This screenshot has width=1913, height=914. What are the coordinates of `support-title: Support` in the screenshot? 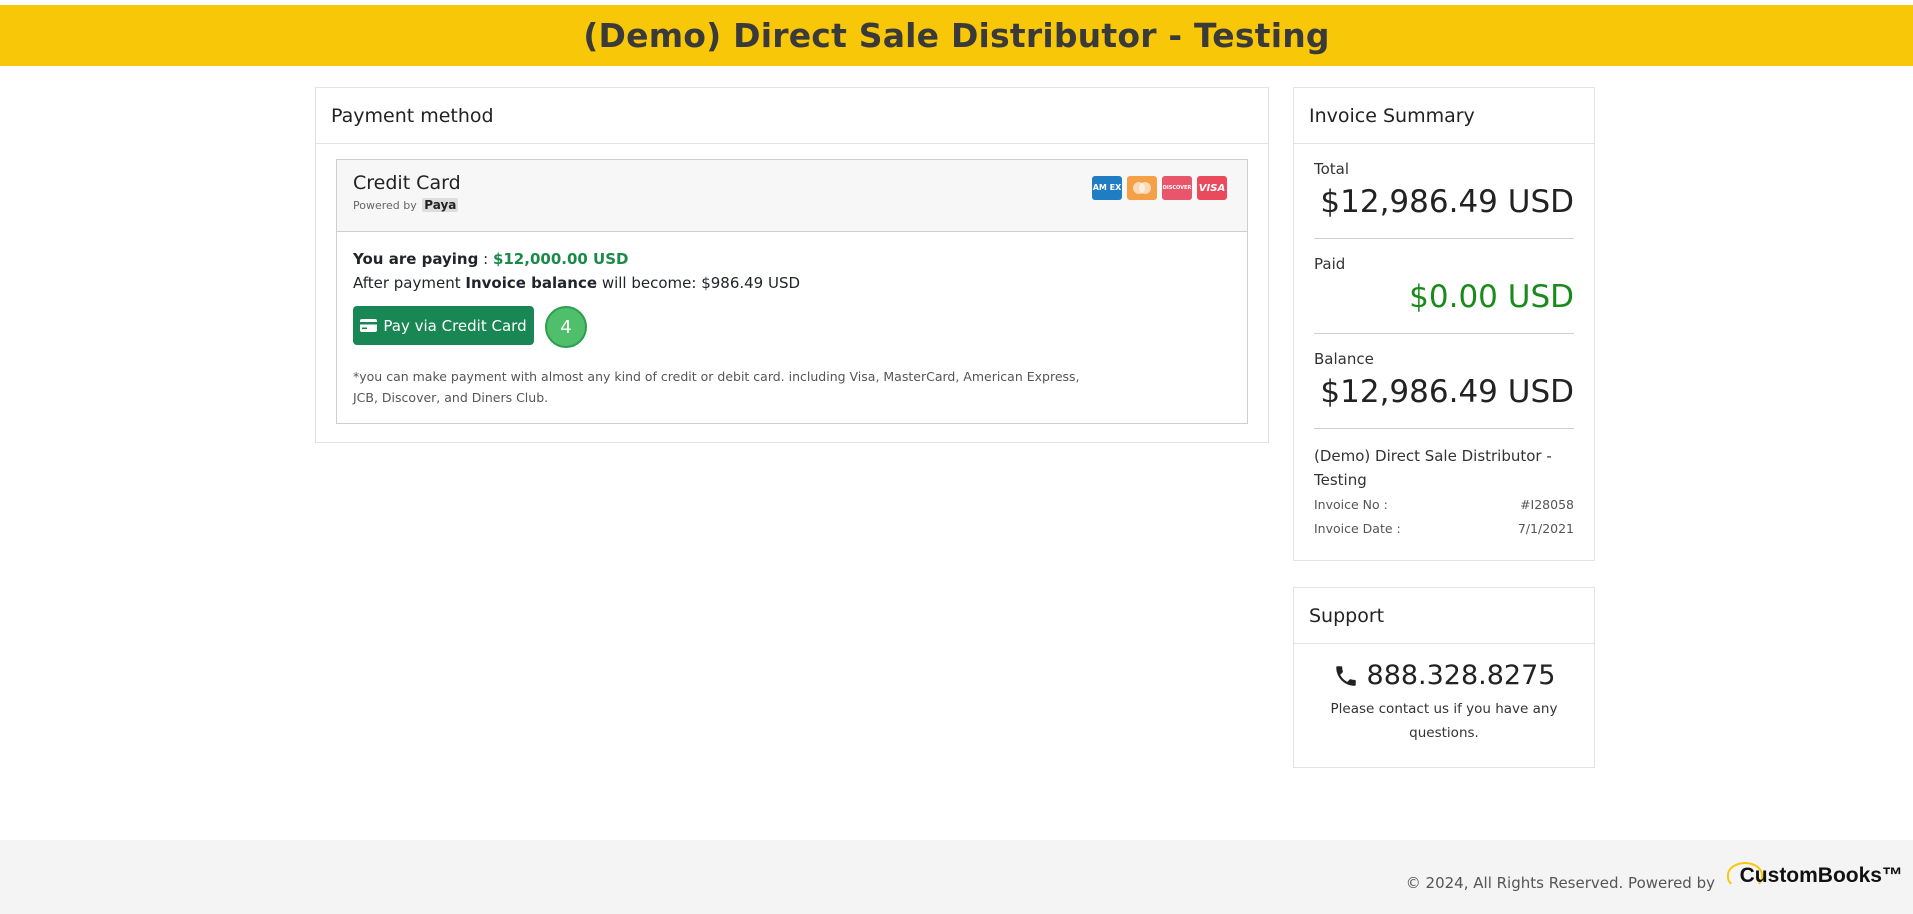 It's located at (1444, 616).